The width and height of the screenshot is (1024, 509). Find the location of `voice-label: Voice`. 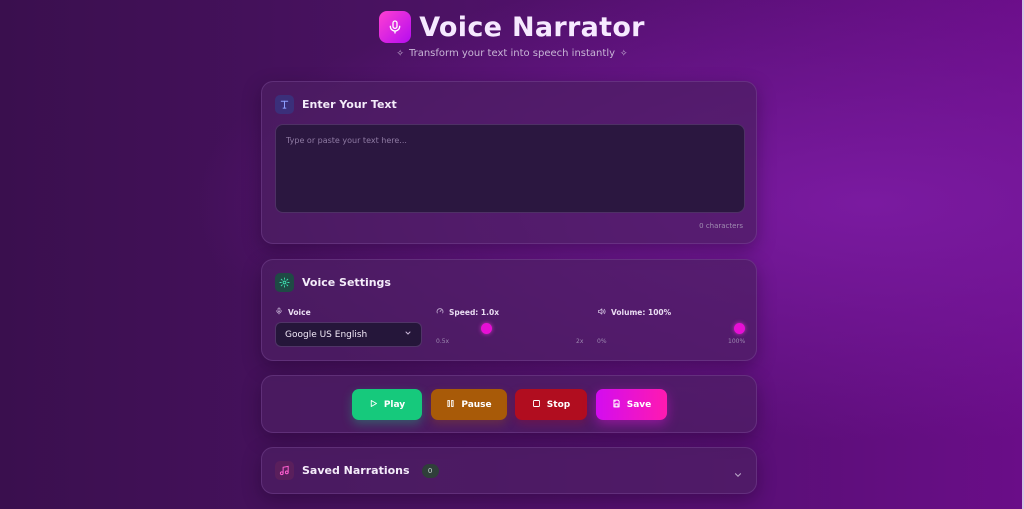

voice-label: Voice is located at coordinates (293, 312).